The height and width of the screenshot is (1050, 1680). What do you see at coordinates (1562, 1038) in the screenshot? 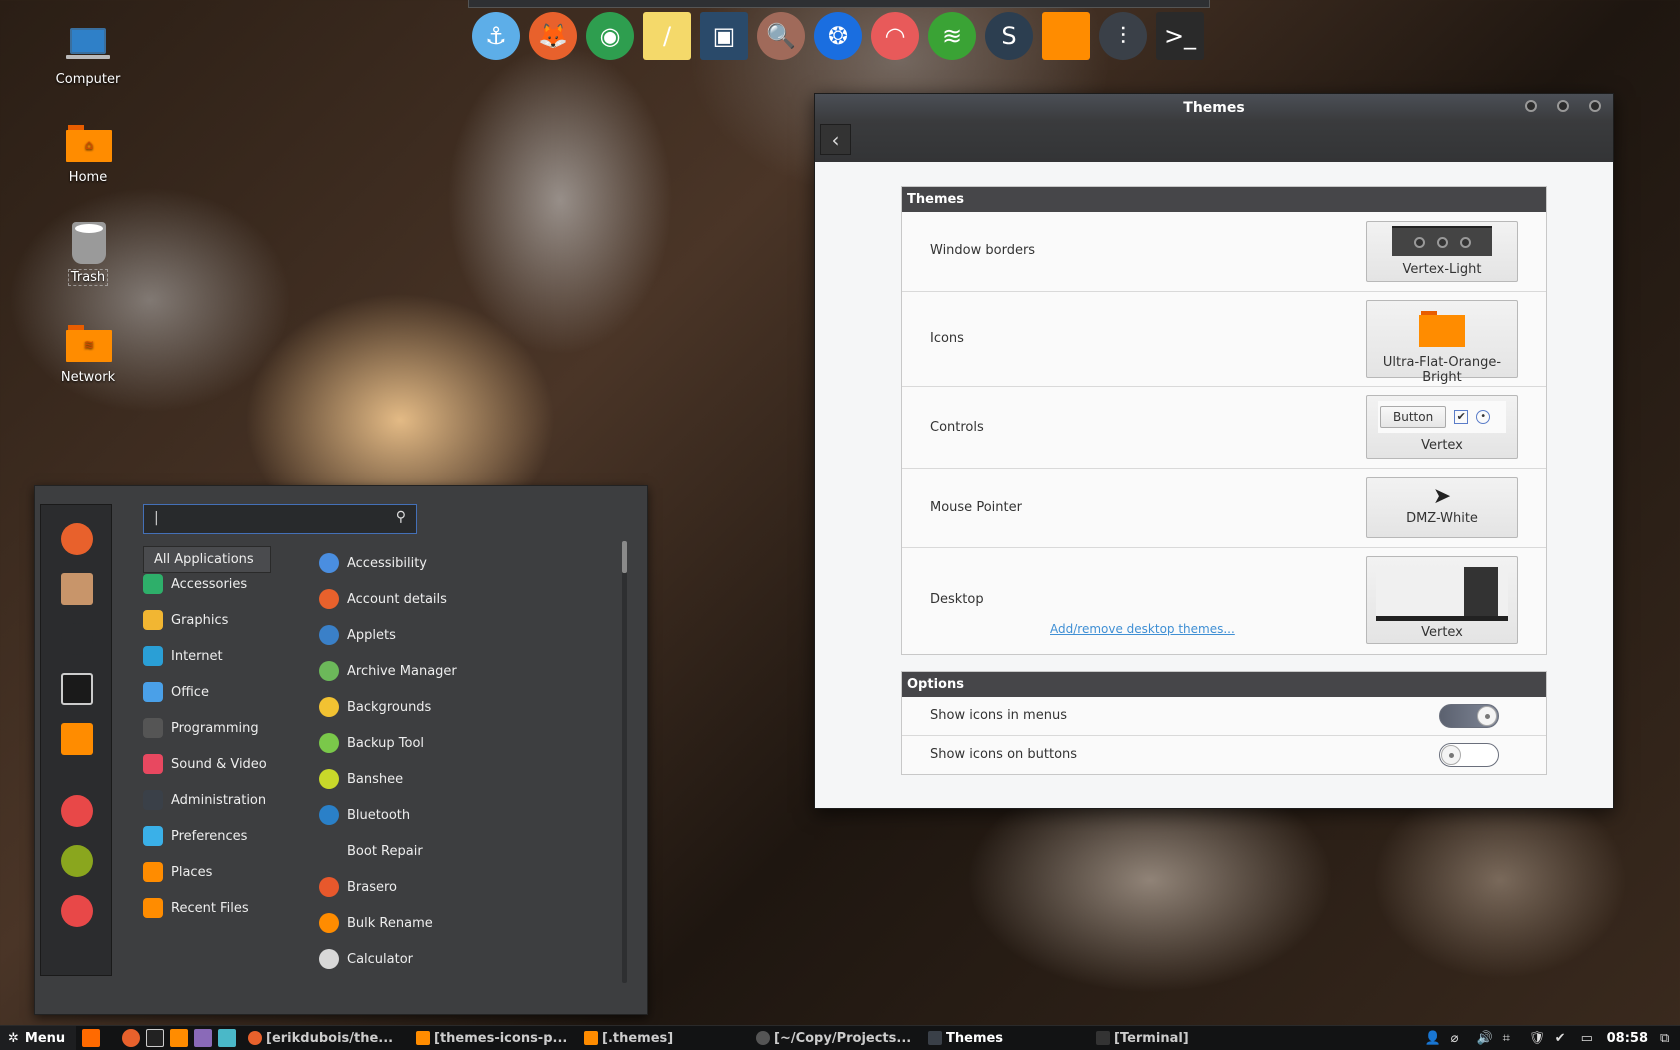
I see `update-icon: ✔` at bounding box center [1562, 1038].